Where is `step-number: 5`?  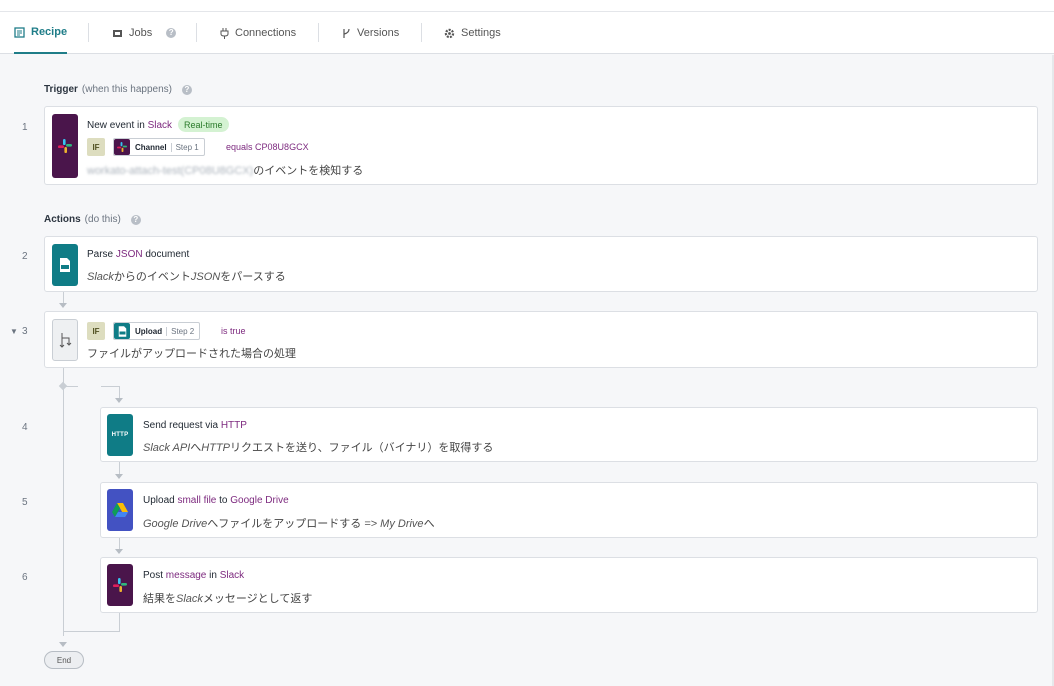
step-number: 5 is located at coordinates (25, 502).